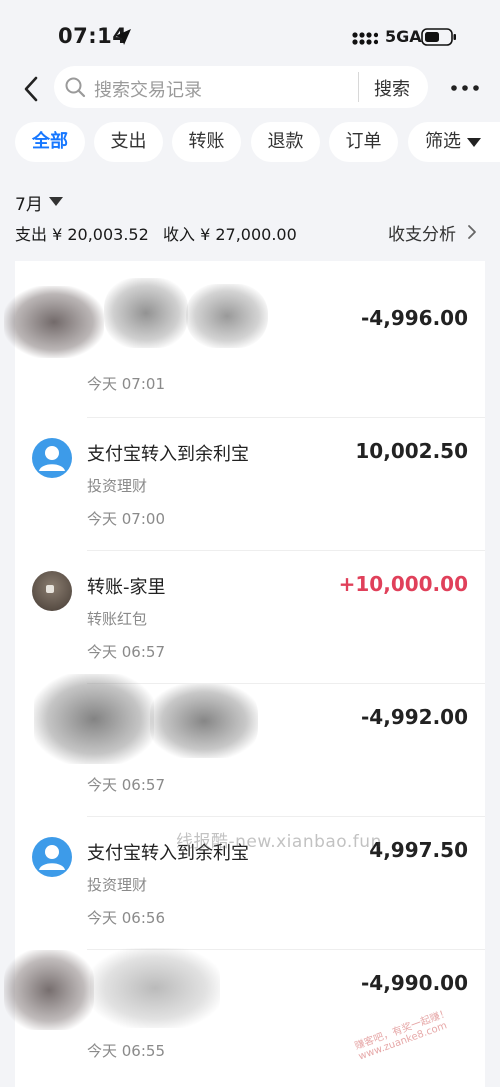 This screenshot has width=500, height=1087. What do you see at coordinates (126, 918) in the screenshot?
I see `transaction-time: 今天 06:56` at bounding box center [126, 918].